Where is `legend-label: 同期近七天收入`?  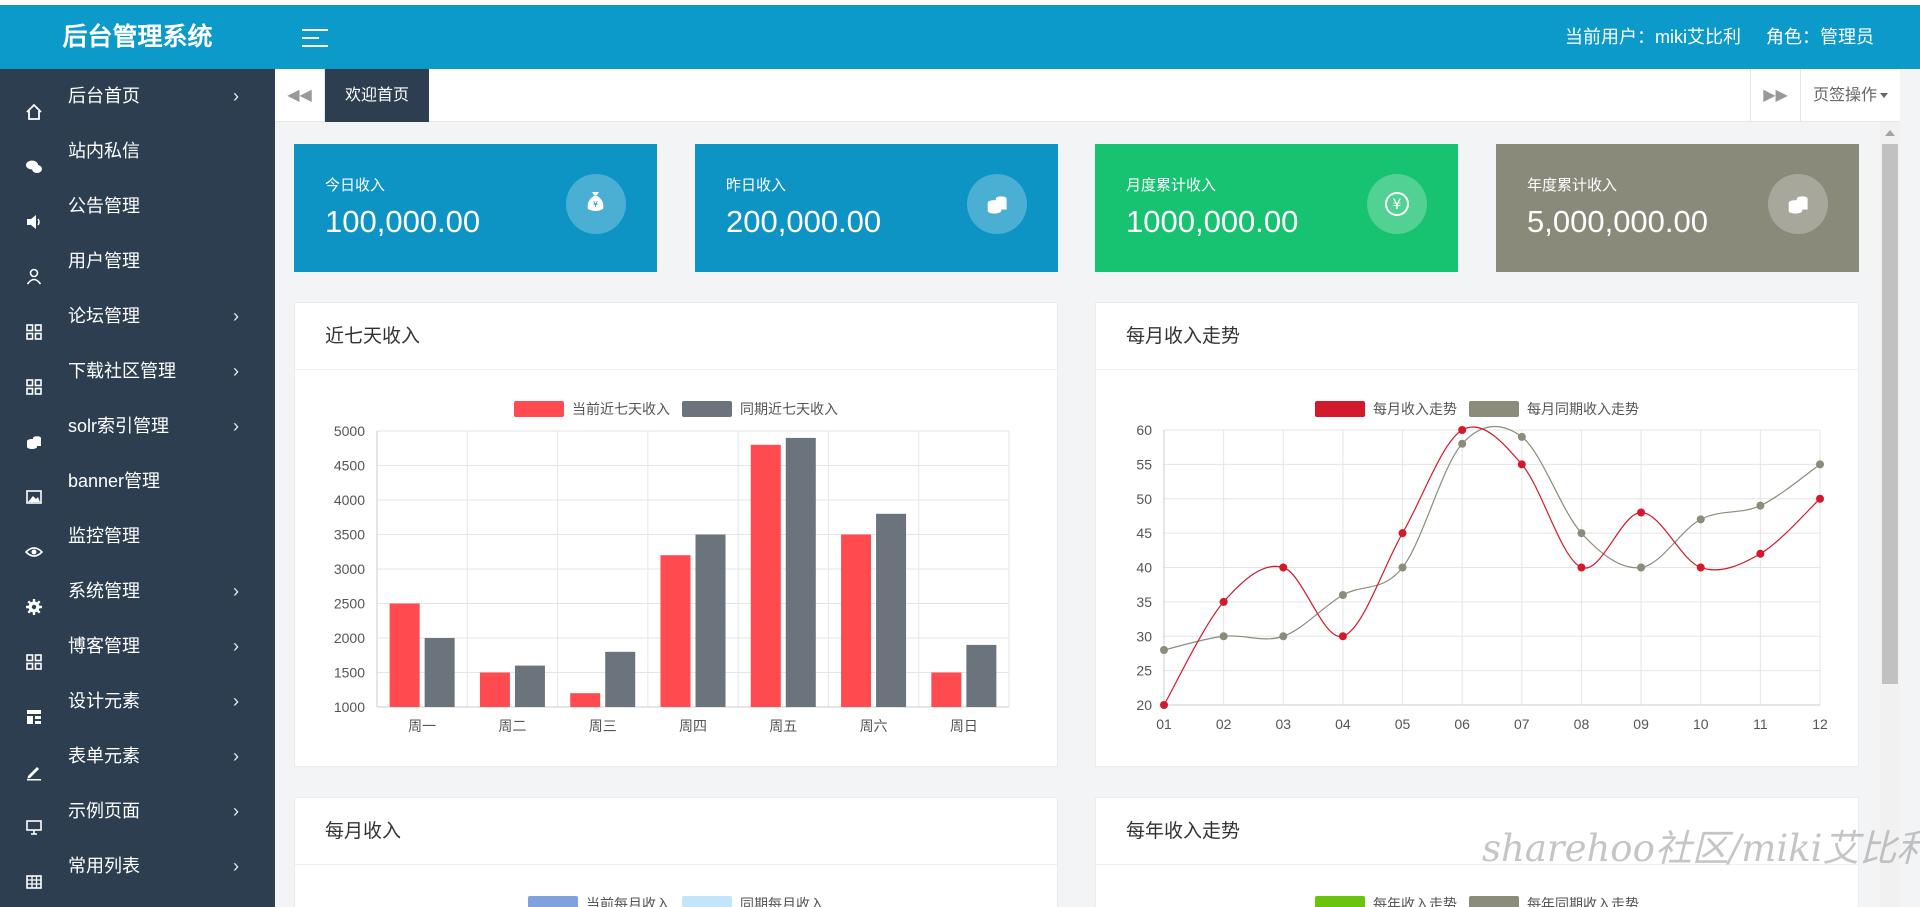 legend-label: 同期近七天收入 is located at coordinates (789, 409).